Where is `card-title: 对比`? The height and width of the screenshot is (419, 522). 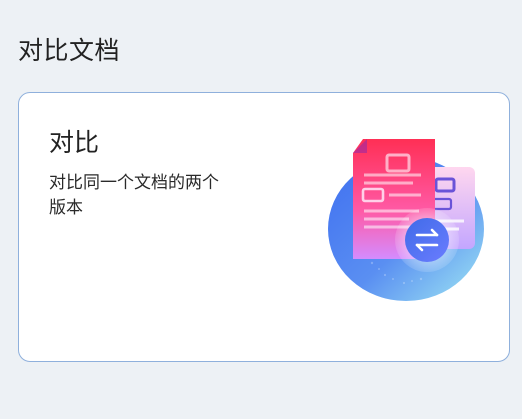 card-title: 对比 is located at coordinates (74, 142).